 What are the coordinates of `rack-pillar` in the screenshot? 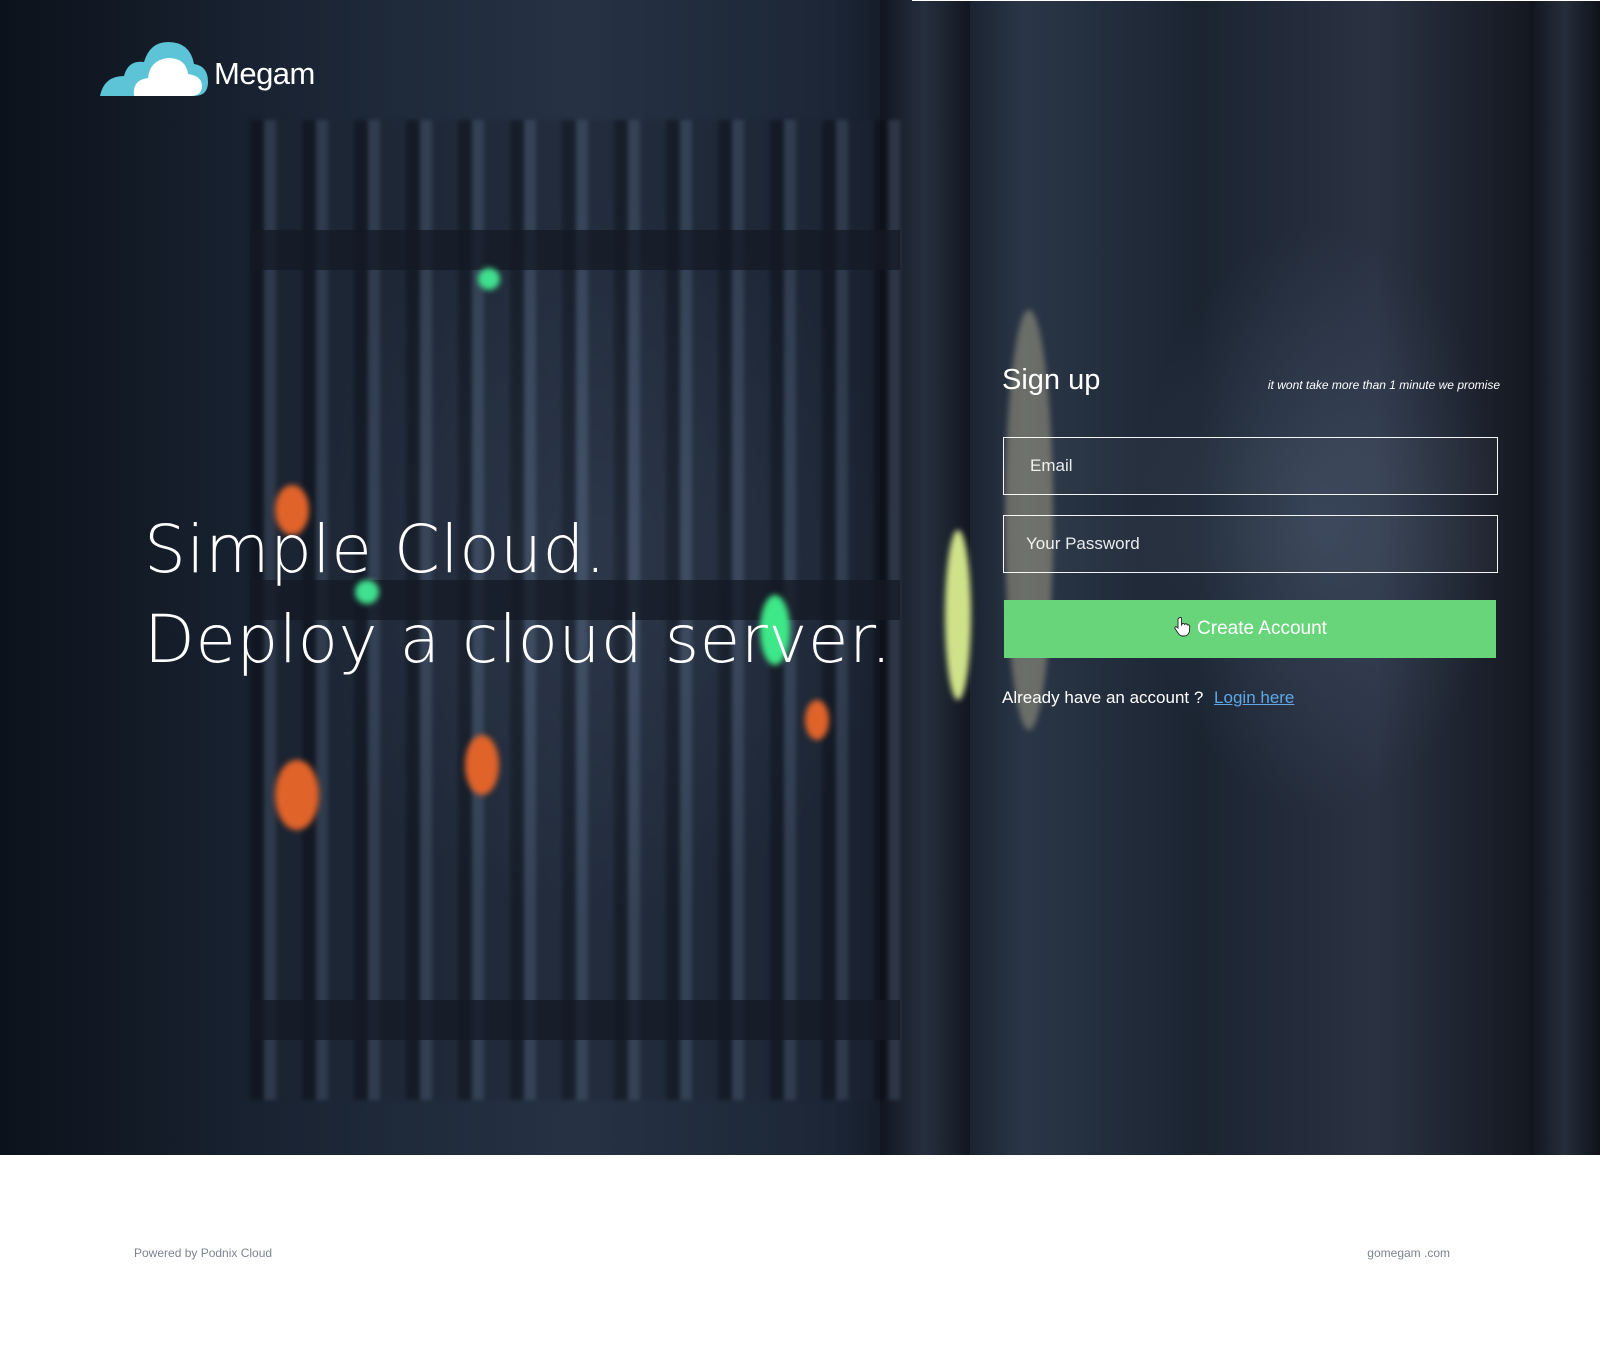 It's located at (1565, 577).